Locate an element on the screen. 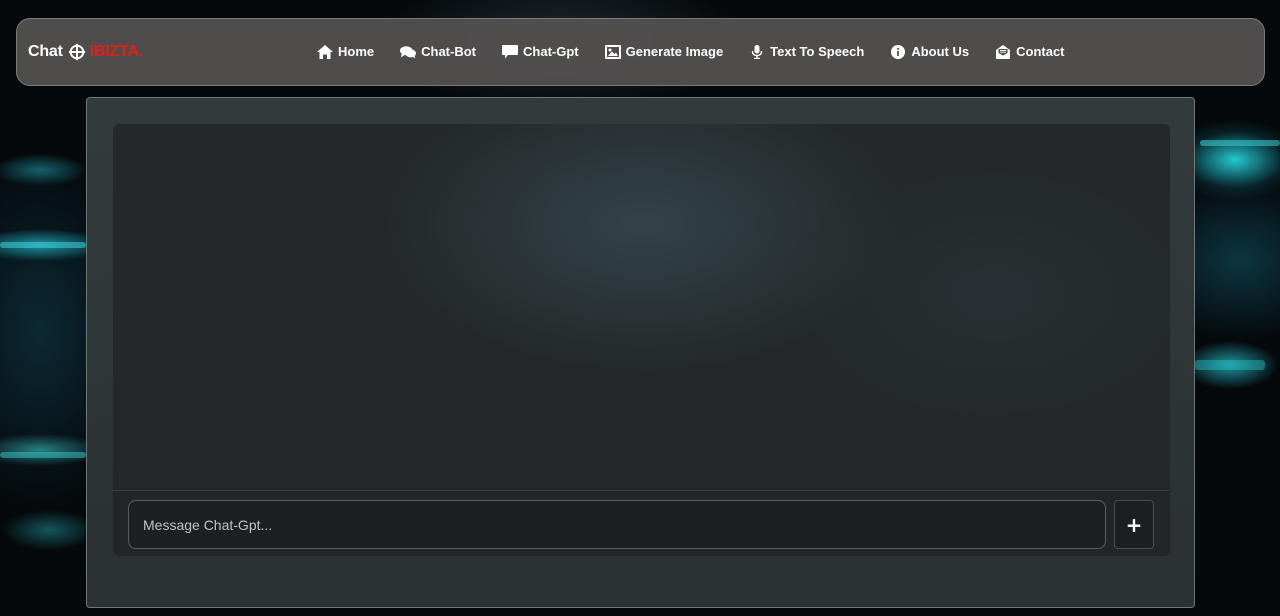 The image size is (1280, 616). nav-item-home: Home is located at coordinates (345, 51).